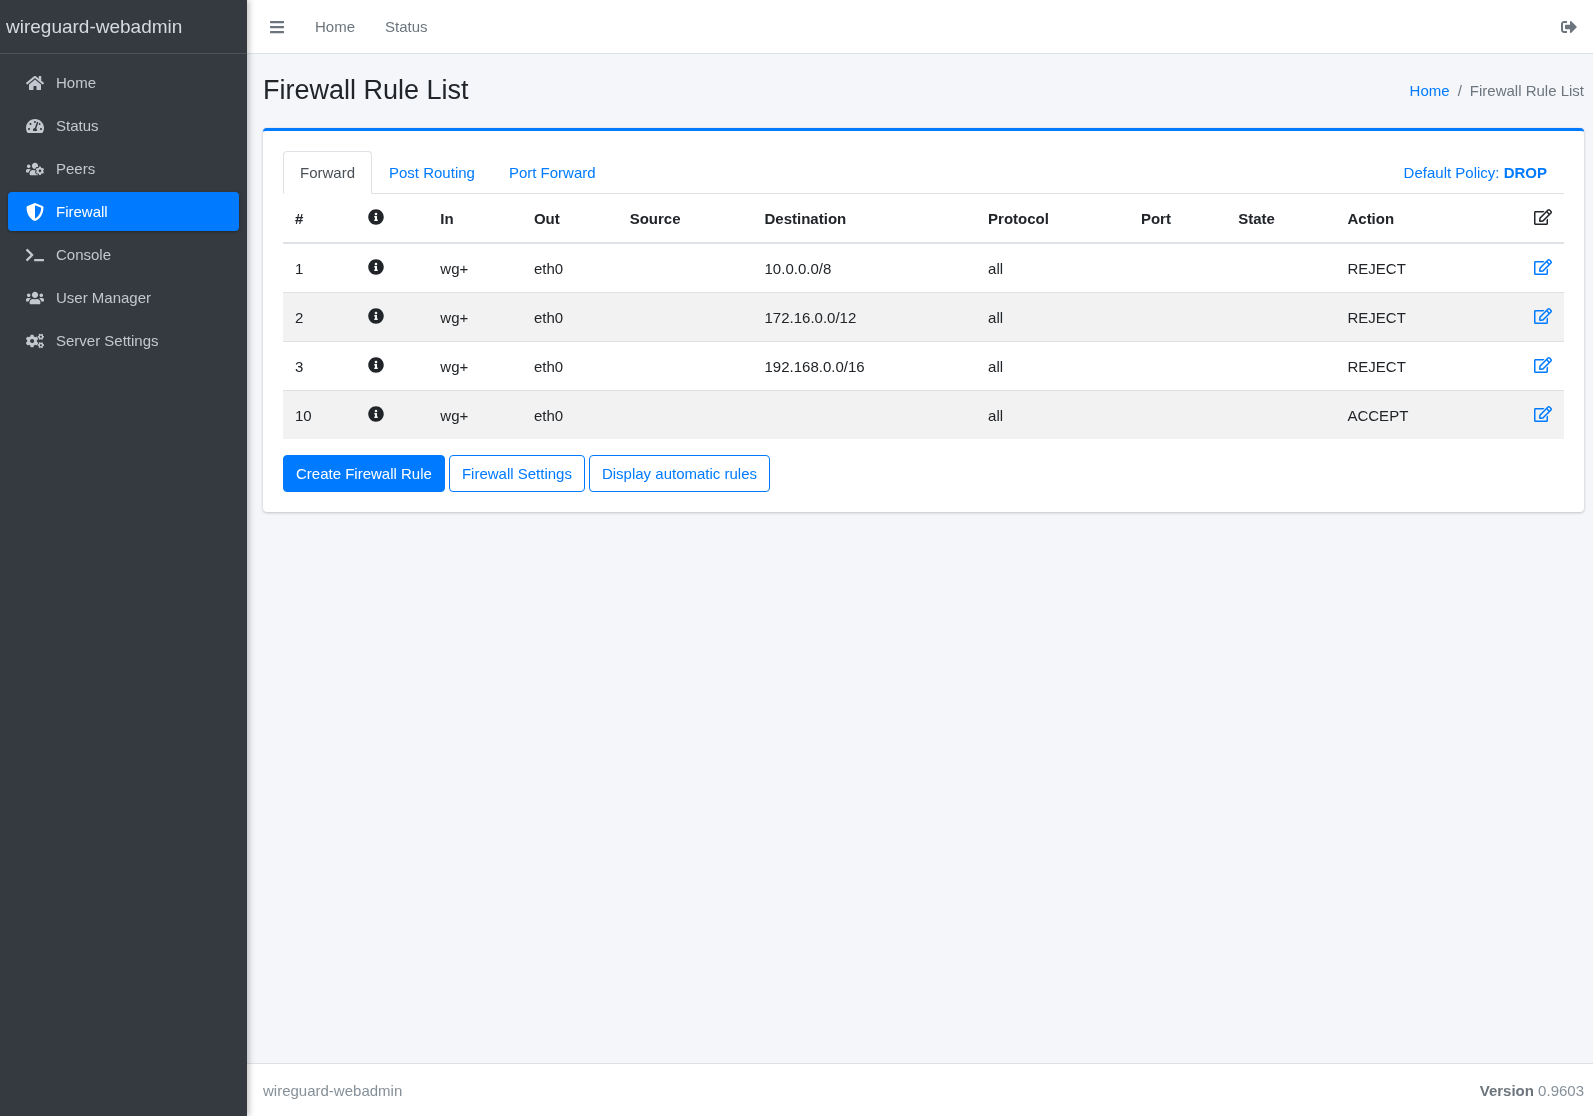 This screenshot has width=1593, height=1116. I want to click on sidebar-item: Console, so click(123, 254).